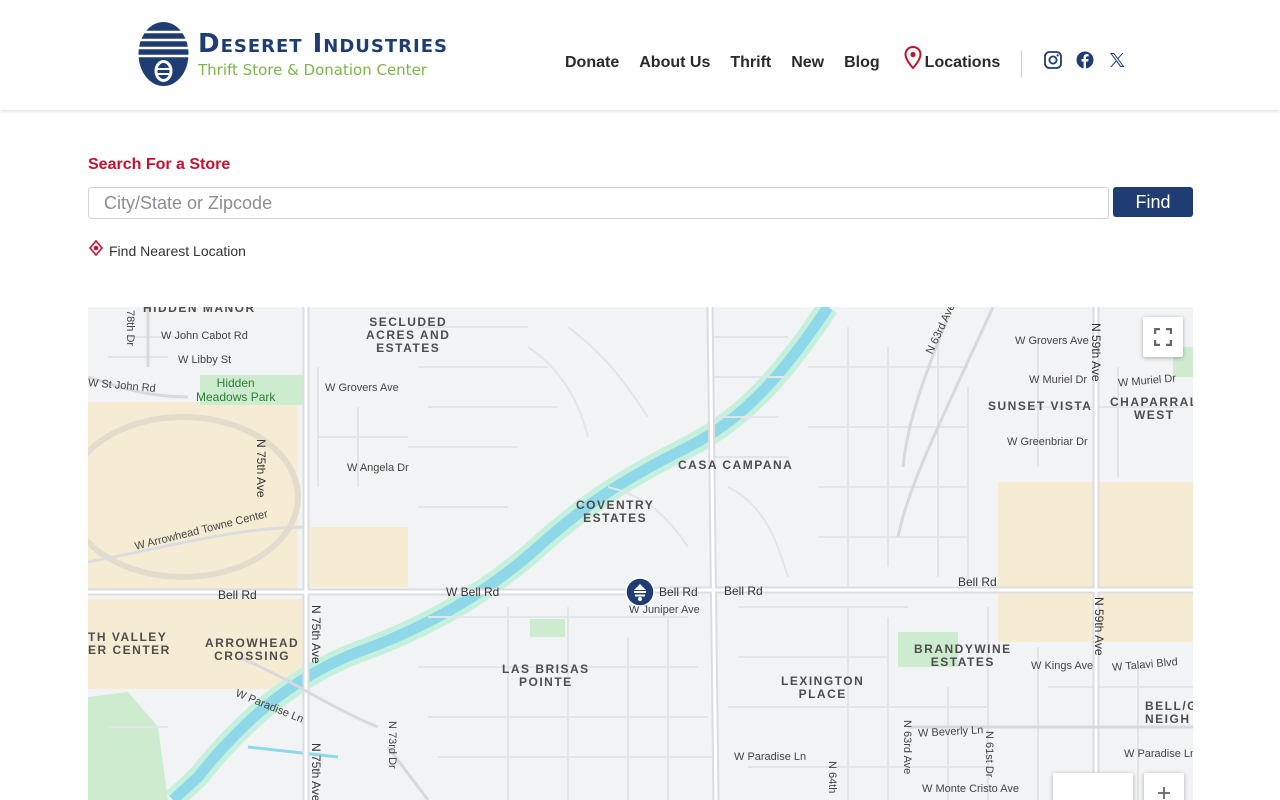  What do you see at coordinates (736, 465) in the screenshot?
I see `area-casa-campana: CASA CAMPANA` at bounding box center [736, 465].